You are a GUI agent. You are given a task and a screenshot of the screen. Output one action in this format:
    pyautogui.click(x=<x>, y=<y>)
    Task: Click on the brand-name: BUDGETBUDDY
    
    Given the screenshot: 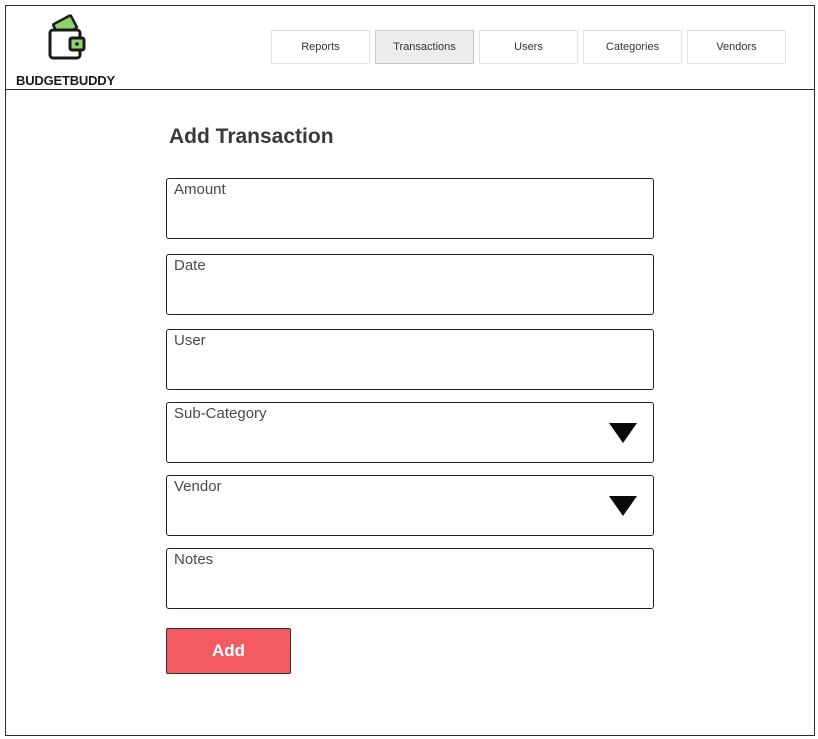 What is the action you would take?
    pyautogui.click(x=65, y=80)
    